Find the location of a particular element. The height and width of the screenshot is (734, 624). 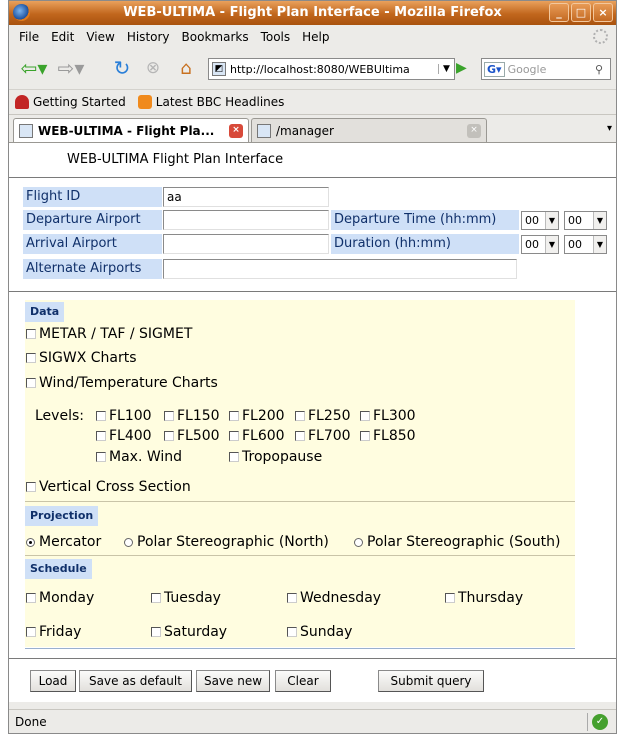

duration-label: Duration (hh:mm) is located at coordinates (425, 244).